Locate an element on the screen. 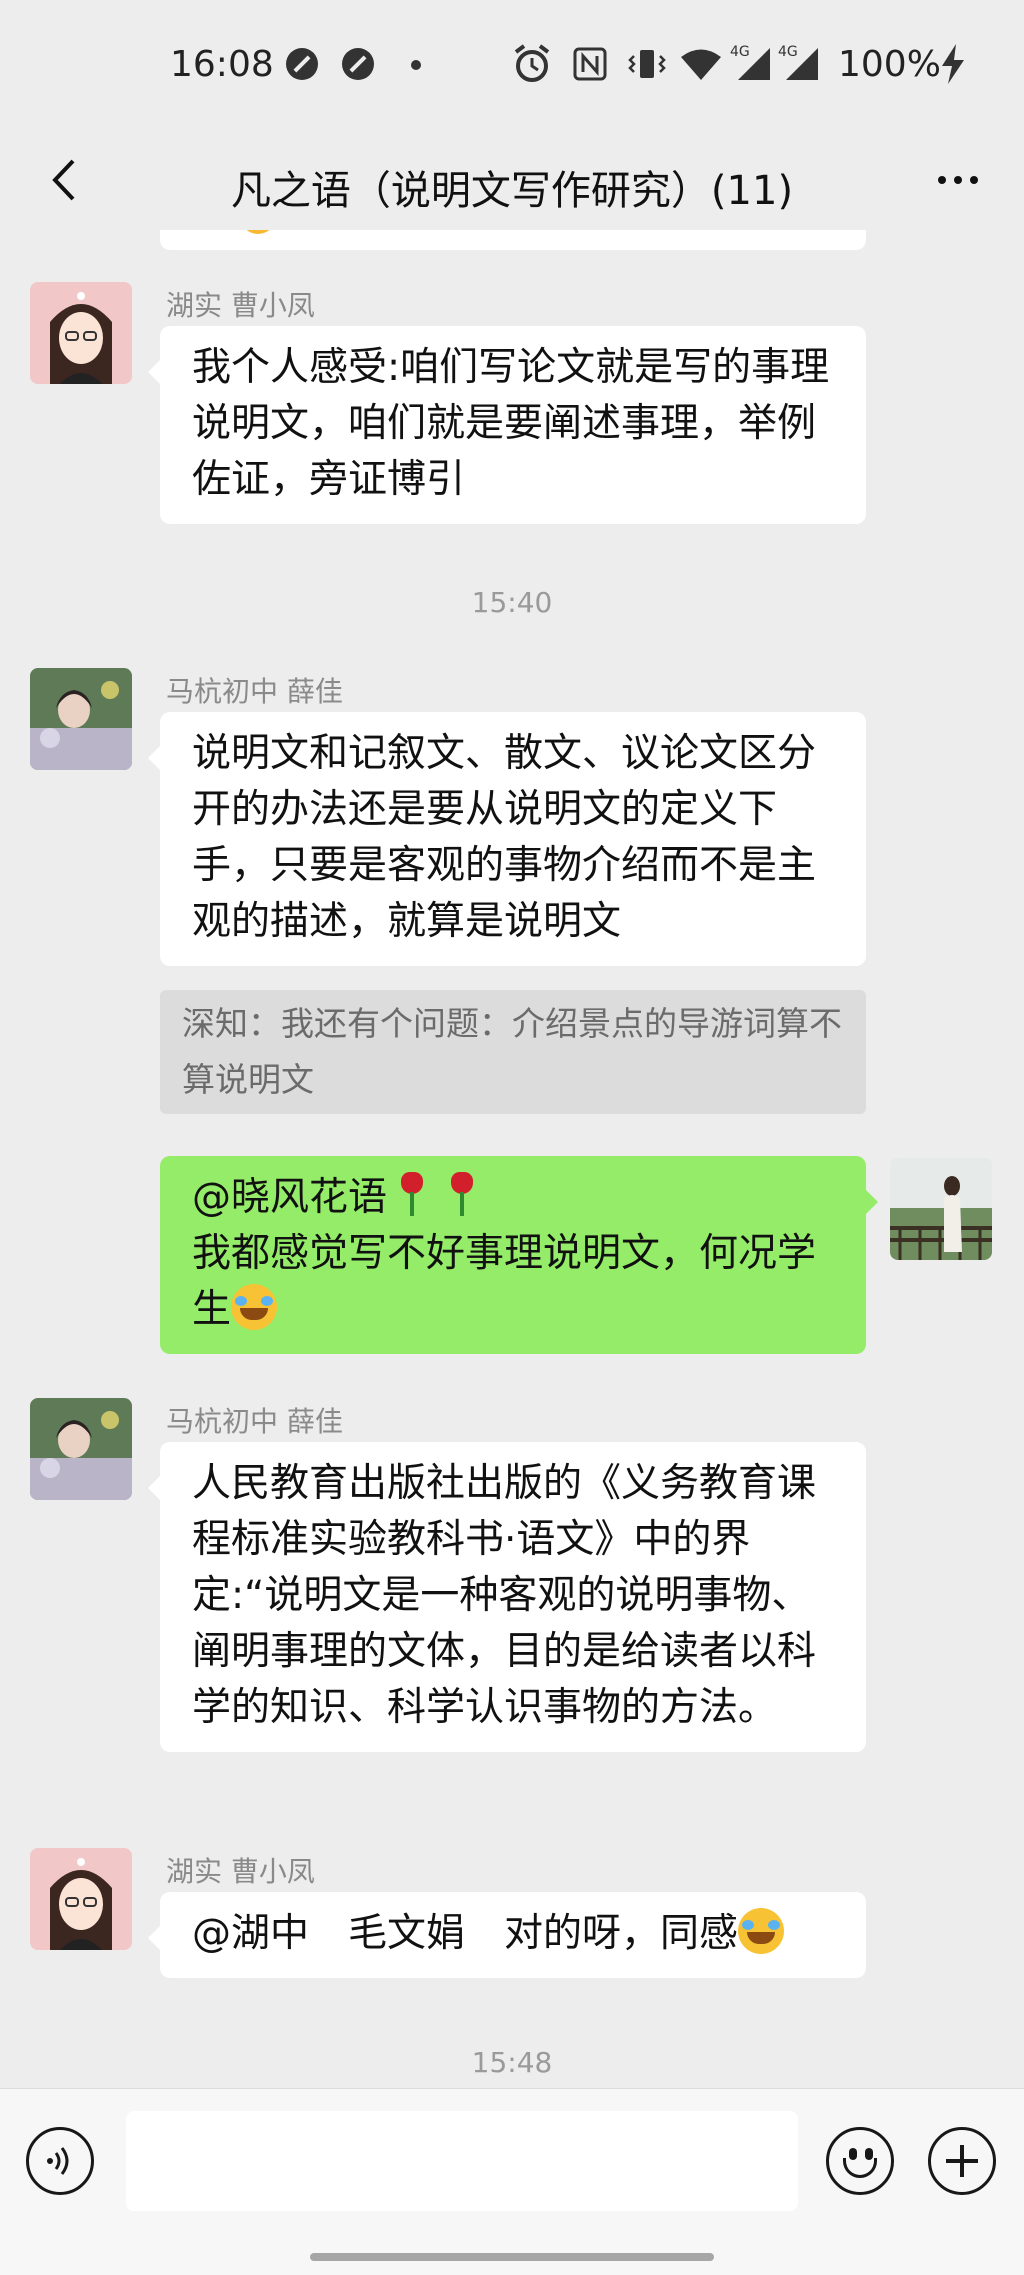 Image resolution: width=1024 pixels, height=2275 pixels. chat-title: 凡之语（说明文写作研究）(11) is located at coordinates (512, 191).